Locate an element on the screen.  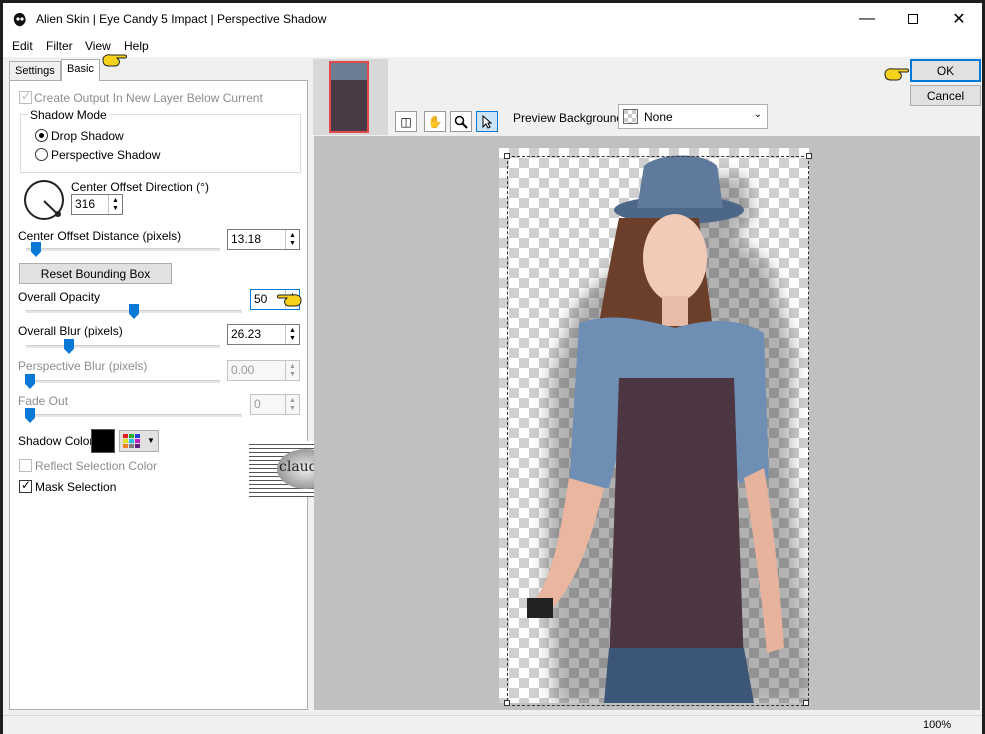
create-output-label: Create Output In New Layer Below Current is located at coordinates (148, 98).